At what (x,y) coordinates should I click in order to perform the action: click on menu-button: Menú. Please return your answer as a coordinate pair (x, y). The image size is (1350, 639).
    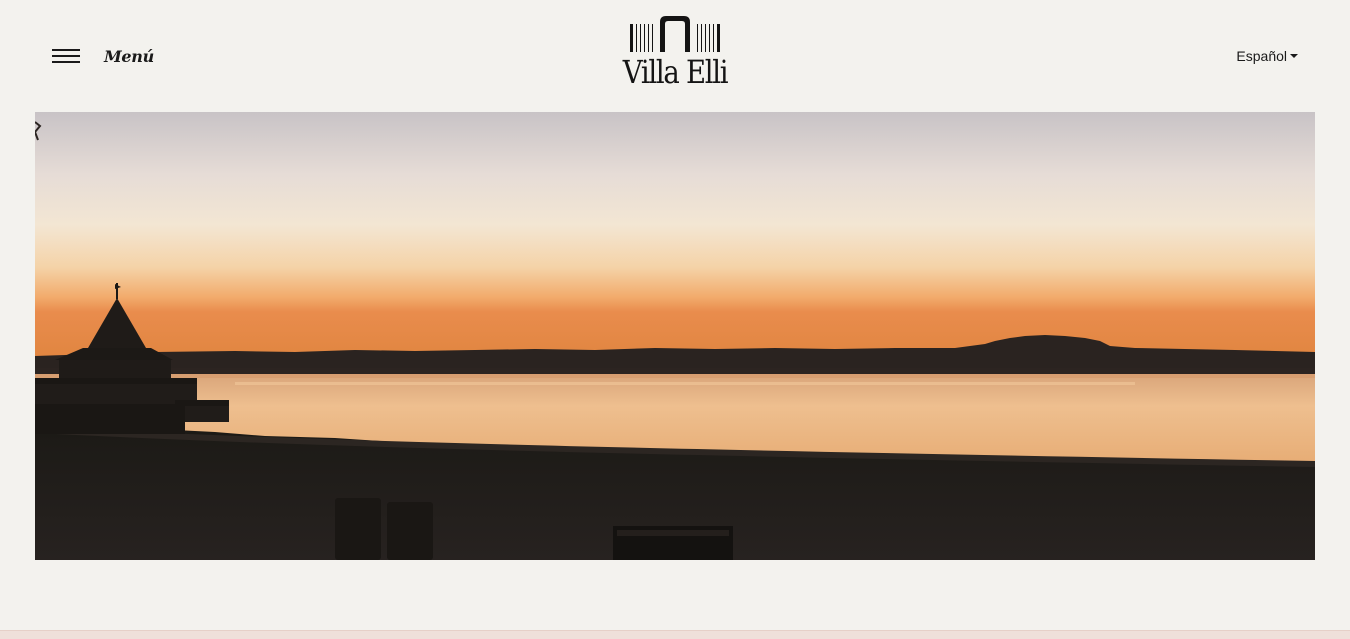
    Looking at the image, I should click on (102, 56).